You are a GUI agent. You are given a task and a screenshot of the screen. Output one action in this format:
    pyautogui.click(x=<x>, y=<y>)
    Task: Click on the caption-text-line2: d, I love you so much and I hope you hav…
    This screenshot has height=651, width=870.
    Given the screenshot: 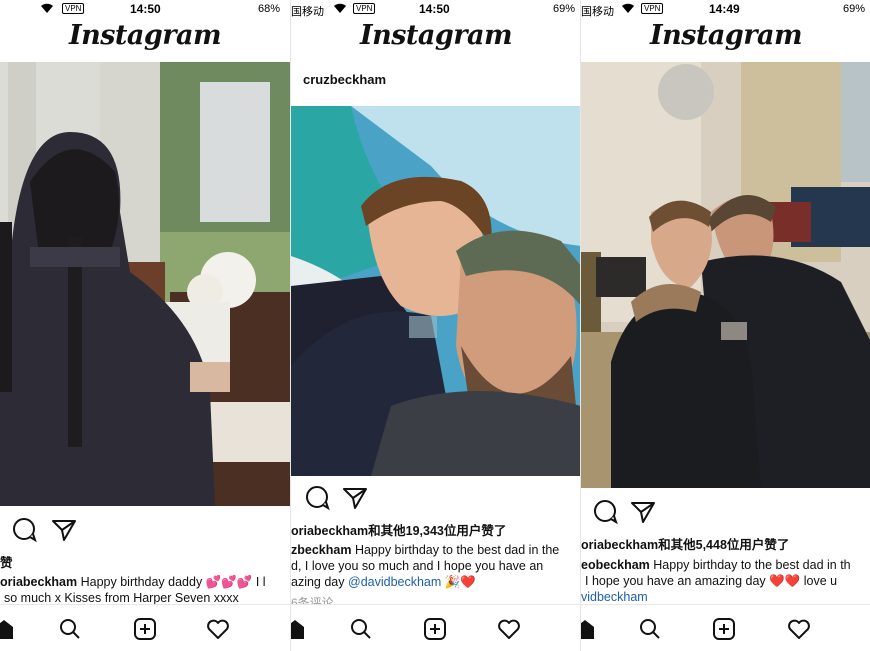 What is the action you would take?
    pyautogui.click(x=417, y=566)
    